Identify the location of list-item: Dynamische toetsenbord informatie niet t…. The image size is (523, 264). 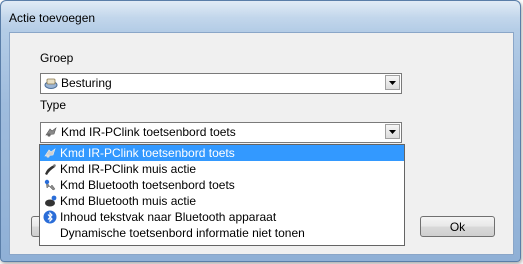
(222, 233).